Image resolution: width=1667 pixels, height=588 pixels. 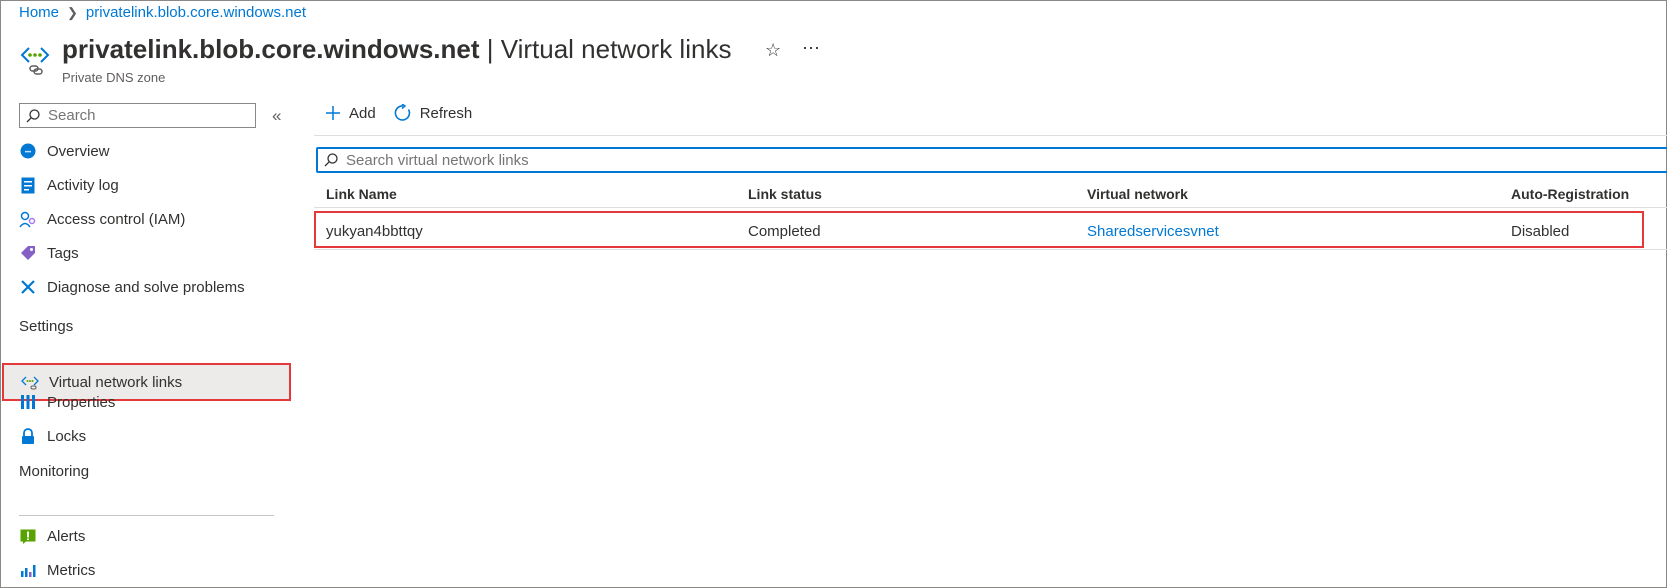 I want to click on wrench-icon, so click(x=28, y=287).